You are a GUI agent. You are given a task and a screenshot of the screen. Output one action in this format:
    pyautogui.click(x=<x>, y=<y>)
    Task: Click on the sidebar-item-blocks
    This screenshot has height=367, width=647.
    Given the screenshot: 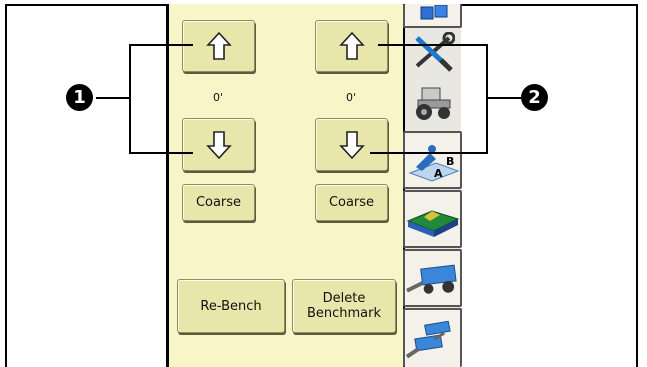 What is the action you would take?
    pyautogui.click(x=432, y=16)
    